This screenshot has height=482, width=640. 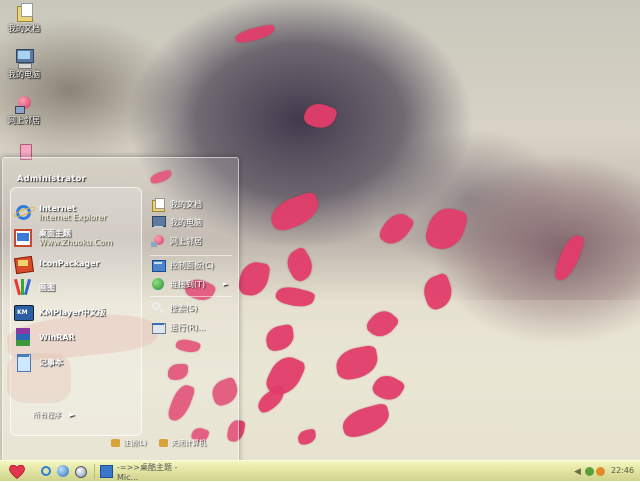 I want to click on run-icon, so click(x=158, y=327).